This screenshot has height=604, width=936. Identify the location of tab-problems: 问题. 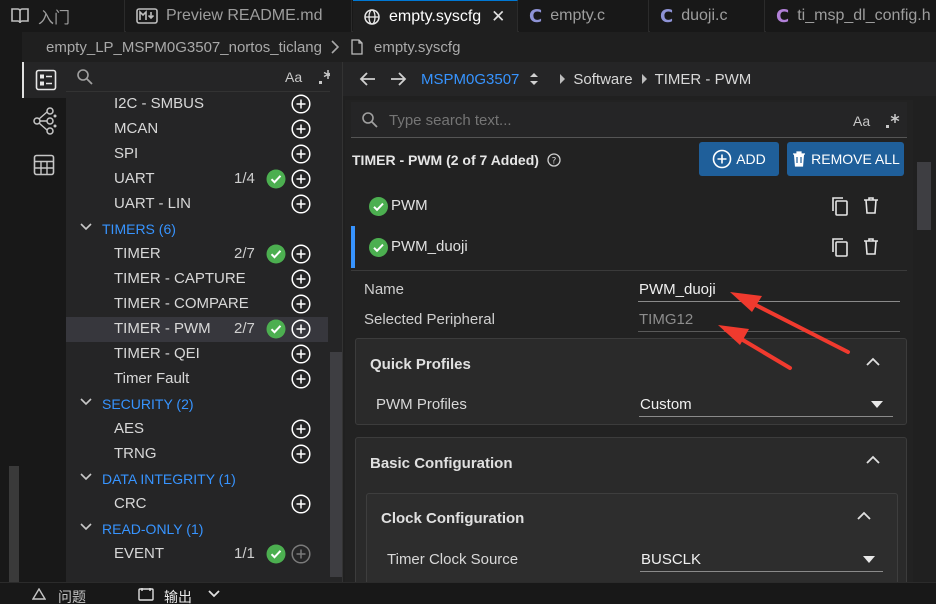
(72, 595).